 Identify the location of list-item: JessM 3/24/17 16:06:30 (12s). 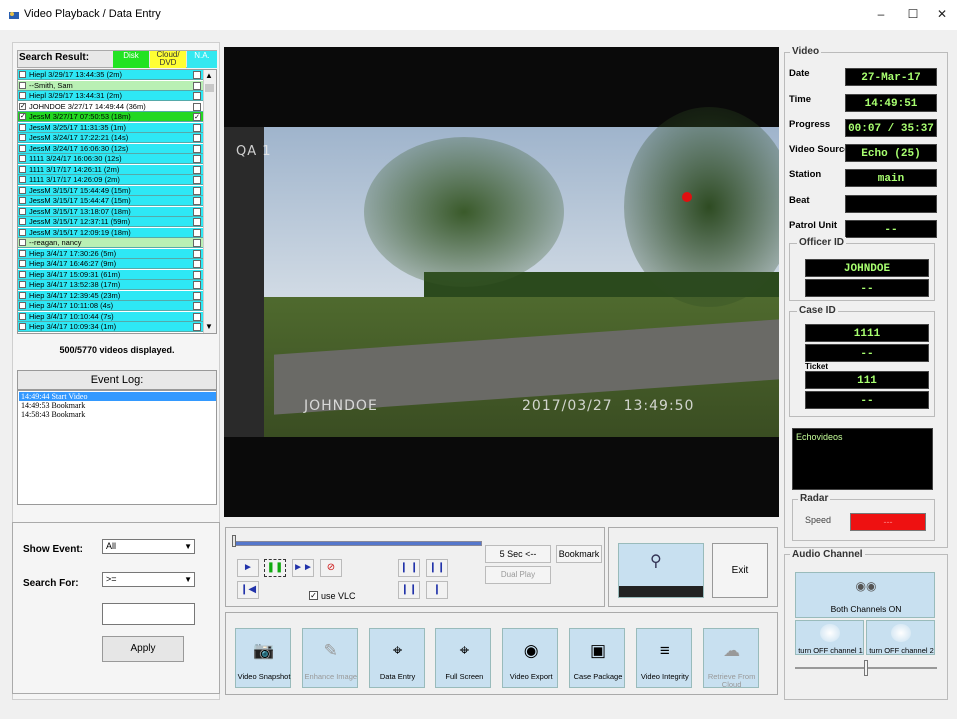
(112, 148).